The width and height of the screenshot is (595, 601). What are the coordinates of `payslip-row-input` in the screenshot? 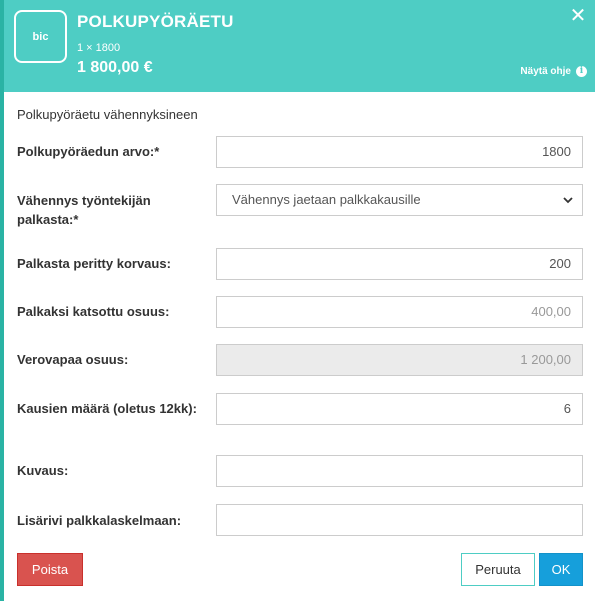 It's located at (399, 520).